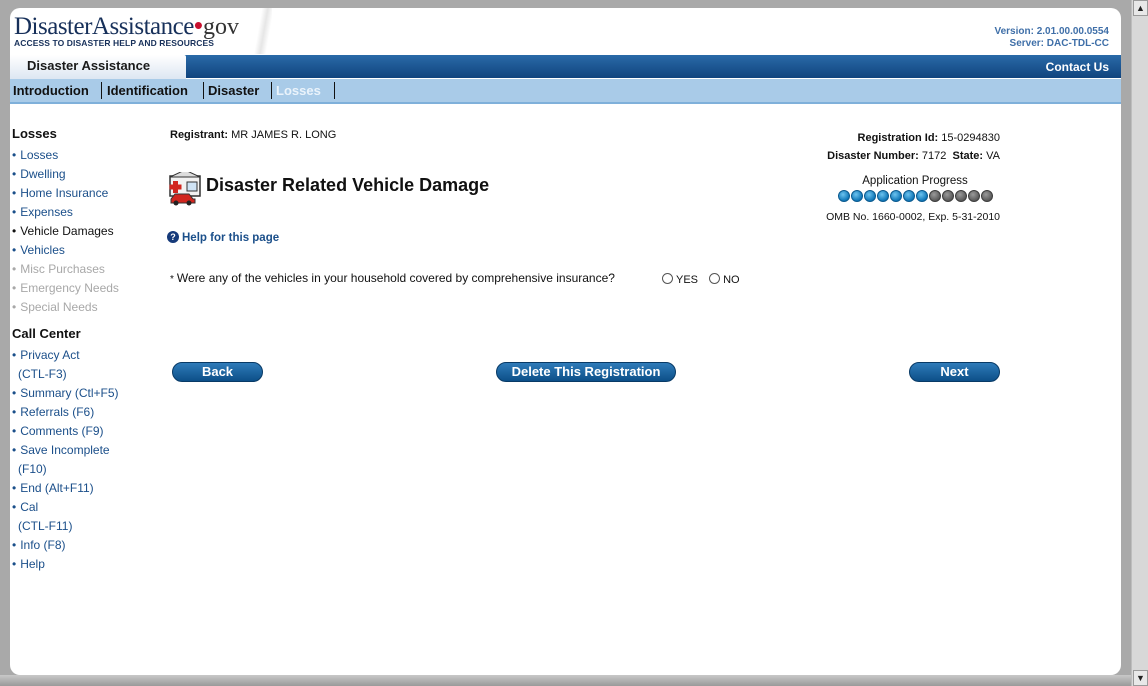  What do you see at coordinates (87, 528) in the screenshot?
I see `sidebar-item-cal-key: (CTL-F11)` at bounding box center [87, 528].